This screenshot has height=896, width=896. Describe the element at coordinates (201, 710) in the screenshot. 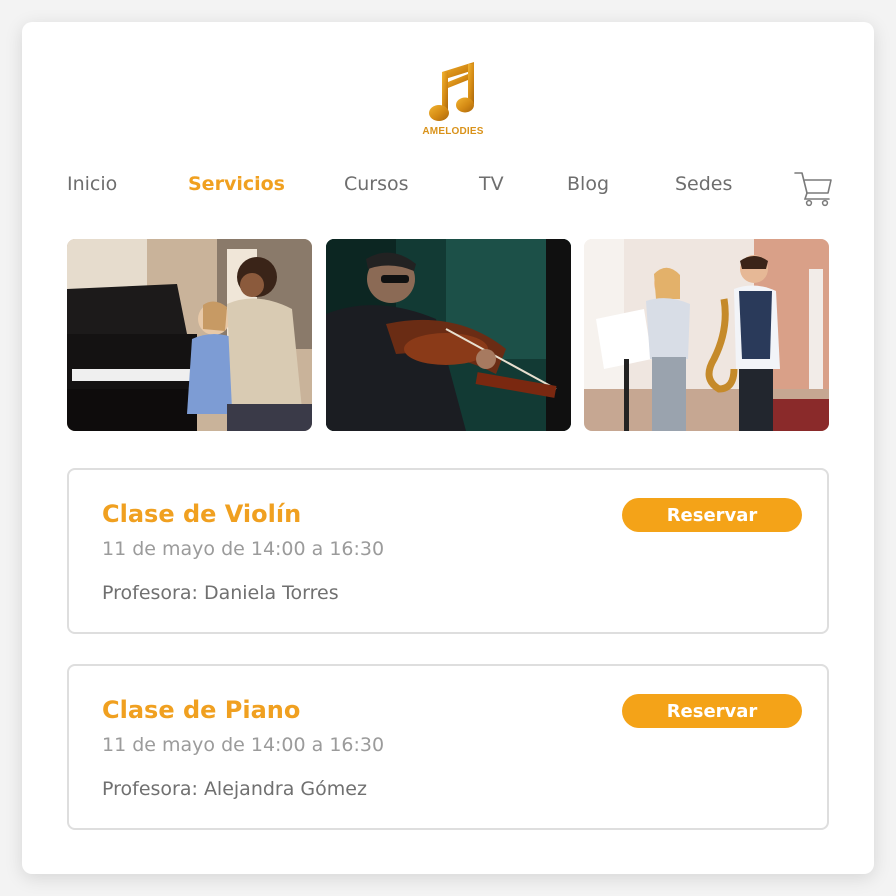

I see `class-title: Clase de Piano` at that location.